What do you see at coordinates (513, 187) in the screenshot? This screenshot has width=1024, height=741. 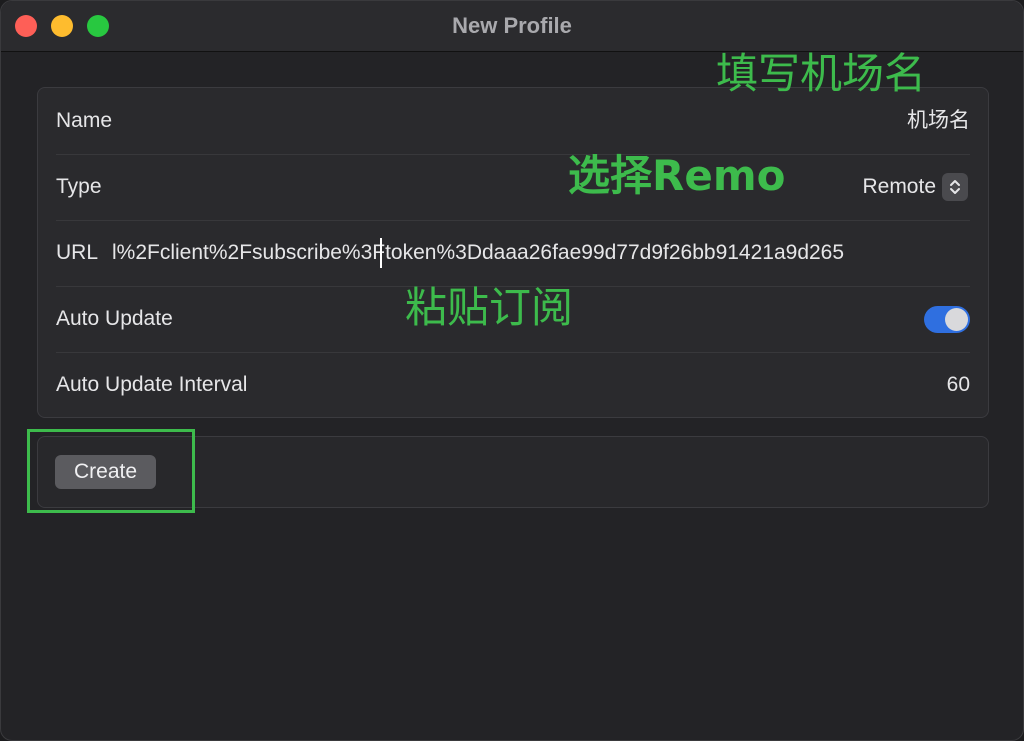 I see `type-row: Type Remote` at bounding box center [513, 187].